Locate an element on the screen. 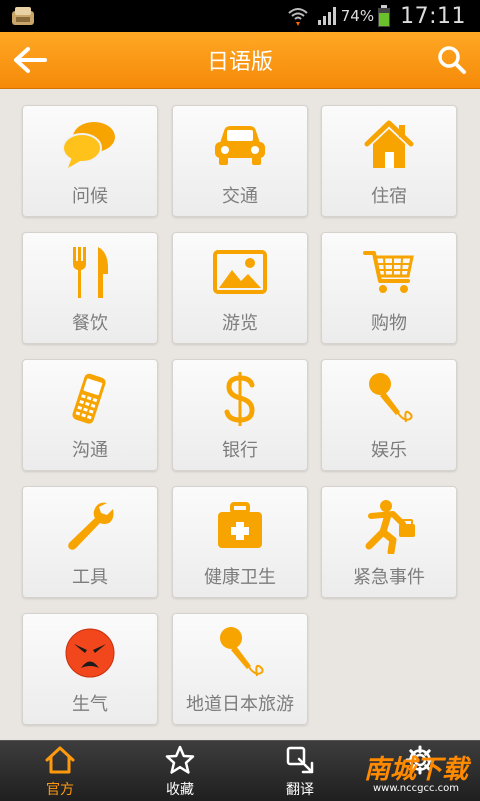 The height and width of the screenshot is (801, 480). category-label: 生气 is located at coordinates (90, 704).